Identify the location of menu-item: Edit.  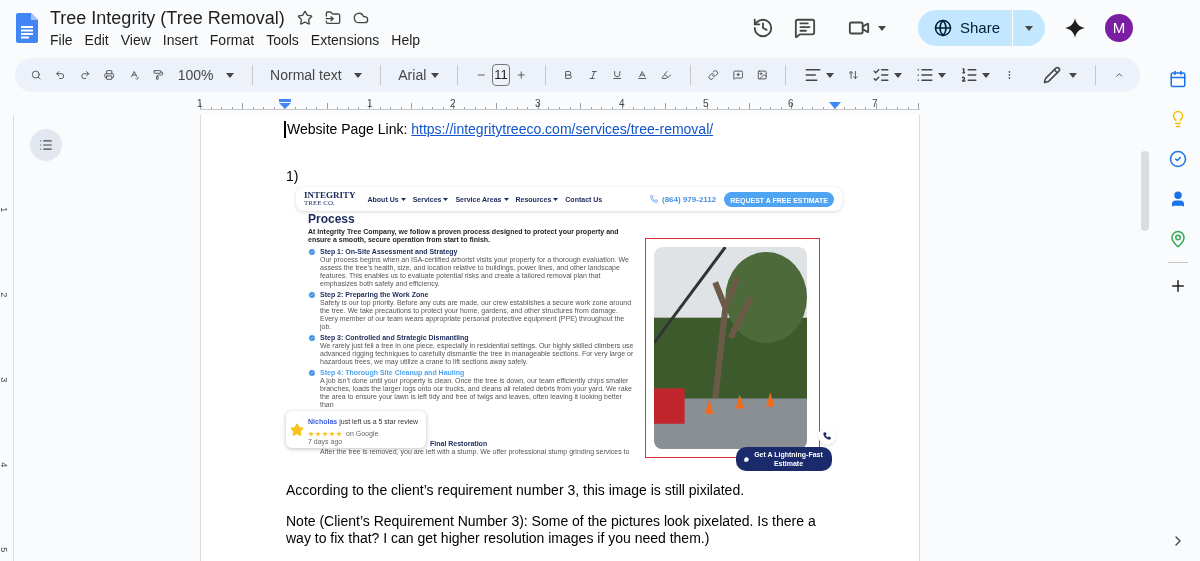
(96, 40).